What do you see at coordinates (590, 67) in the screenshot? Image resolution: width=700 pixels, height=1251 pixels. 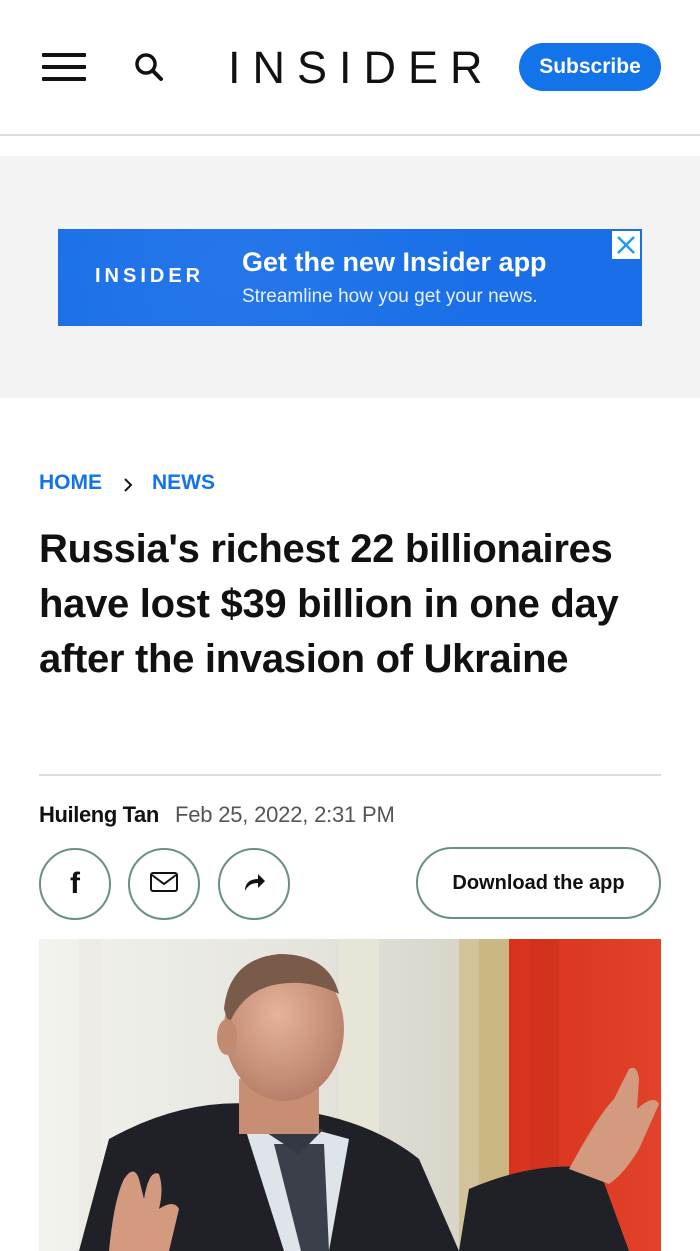 I see `subscribe-button: Subscribe` at bounding box center [590, 67].